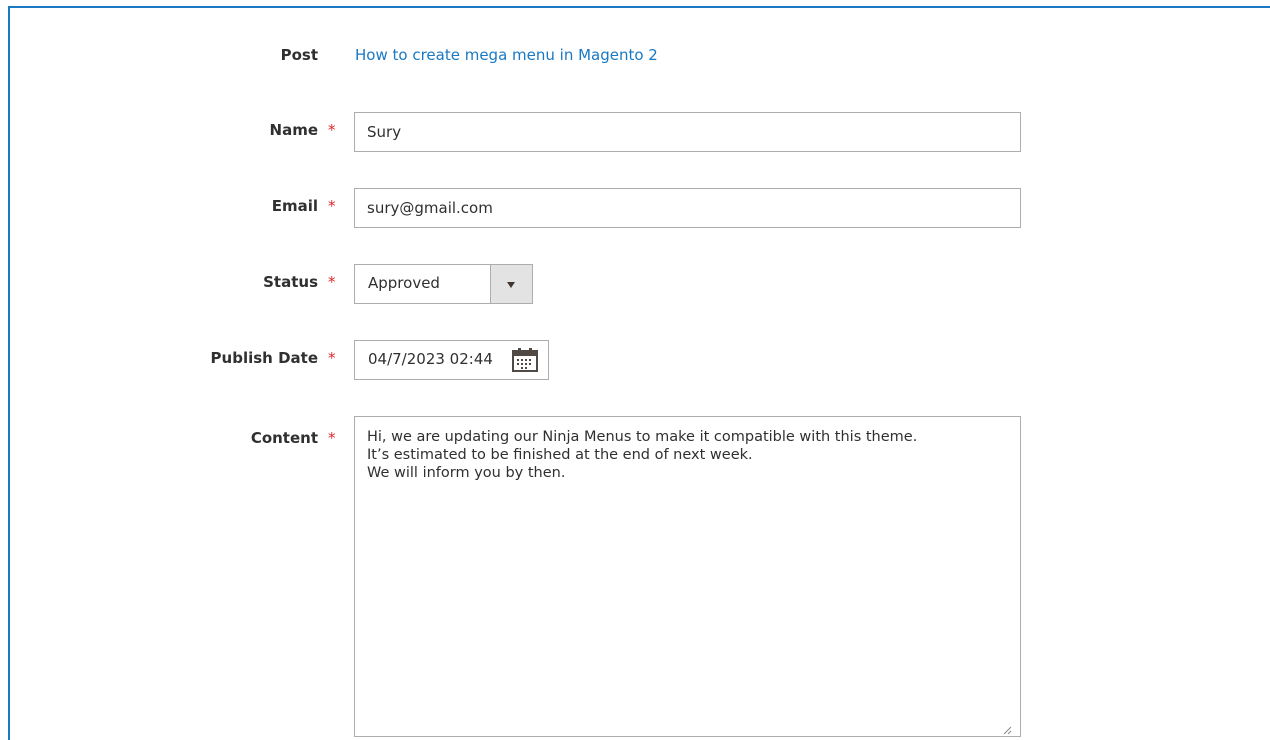 This screenshot has width=1270, height=740. What do you see at coordinates (430, 359) in the screenshot?
I see `publish-date-value: 04/7/2023 02:44` at bounding box center [430, 359].